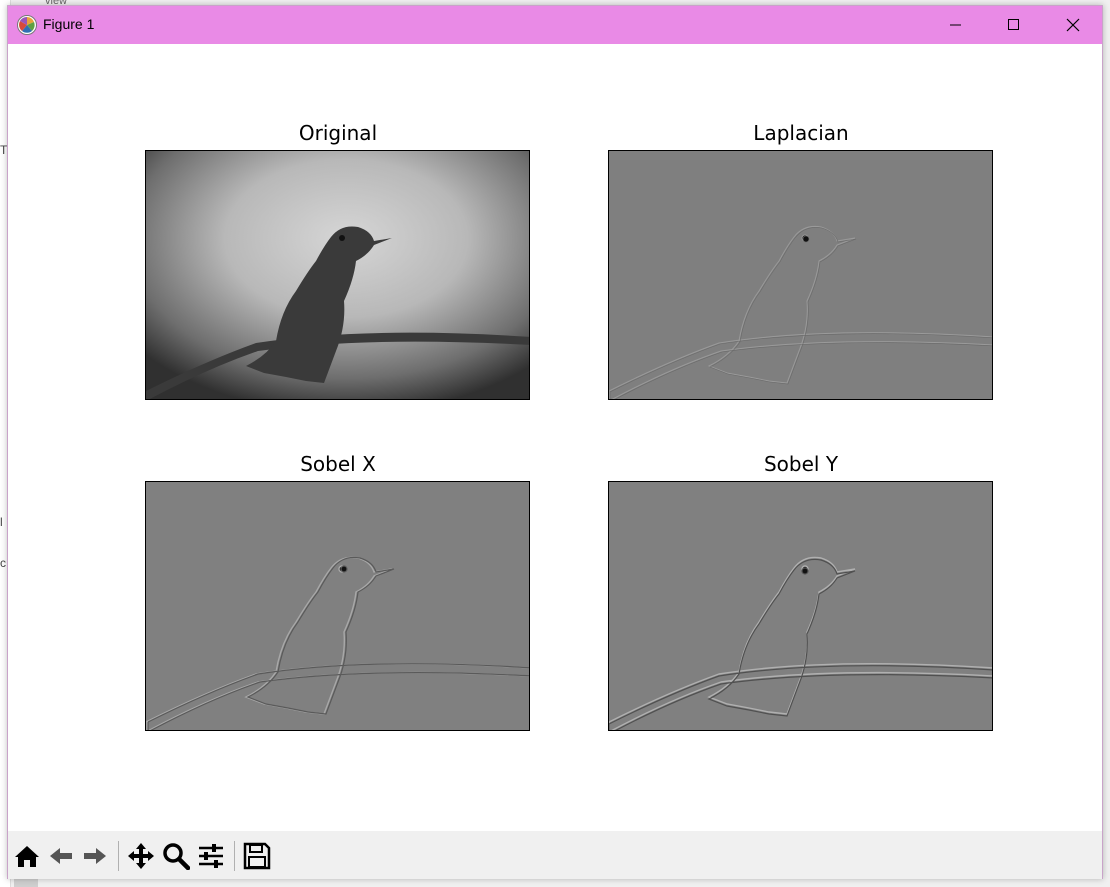 The image size is (1110, 887). I want to click on maximize-icon, so click(1013, 24).